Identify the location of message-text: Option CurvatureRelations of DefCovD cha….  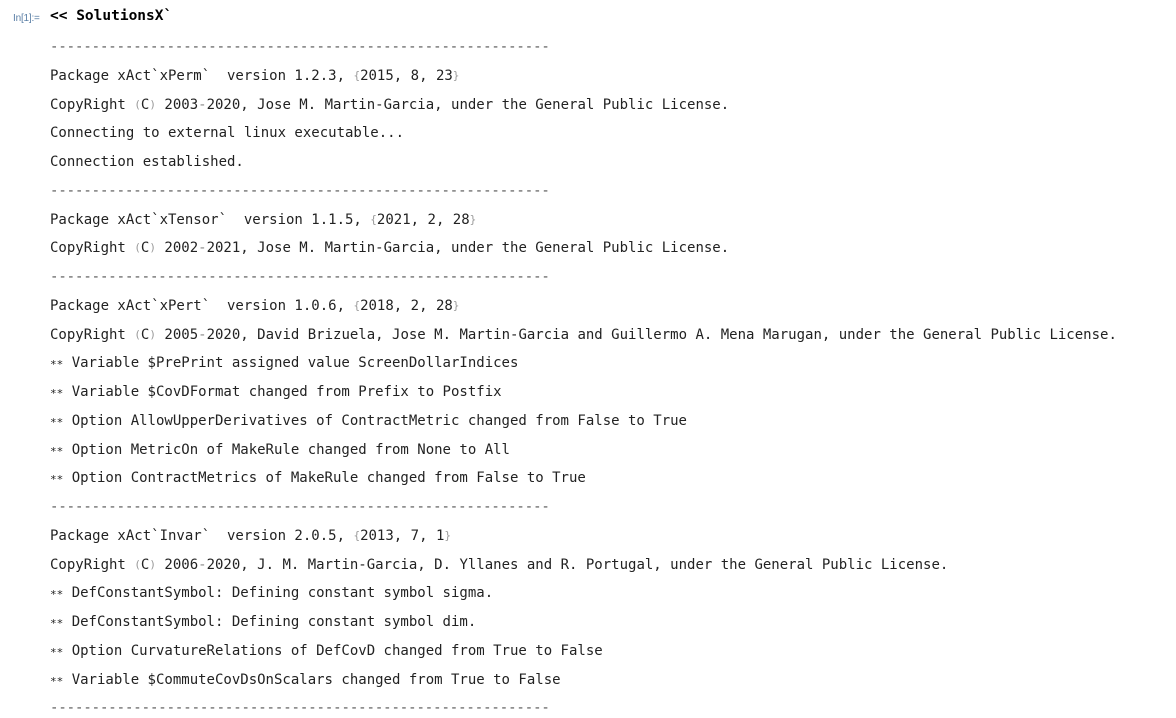
(337, 650).